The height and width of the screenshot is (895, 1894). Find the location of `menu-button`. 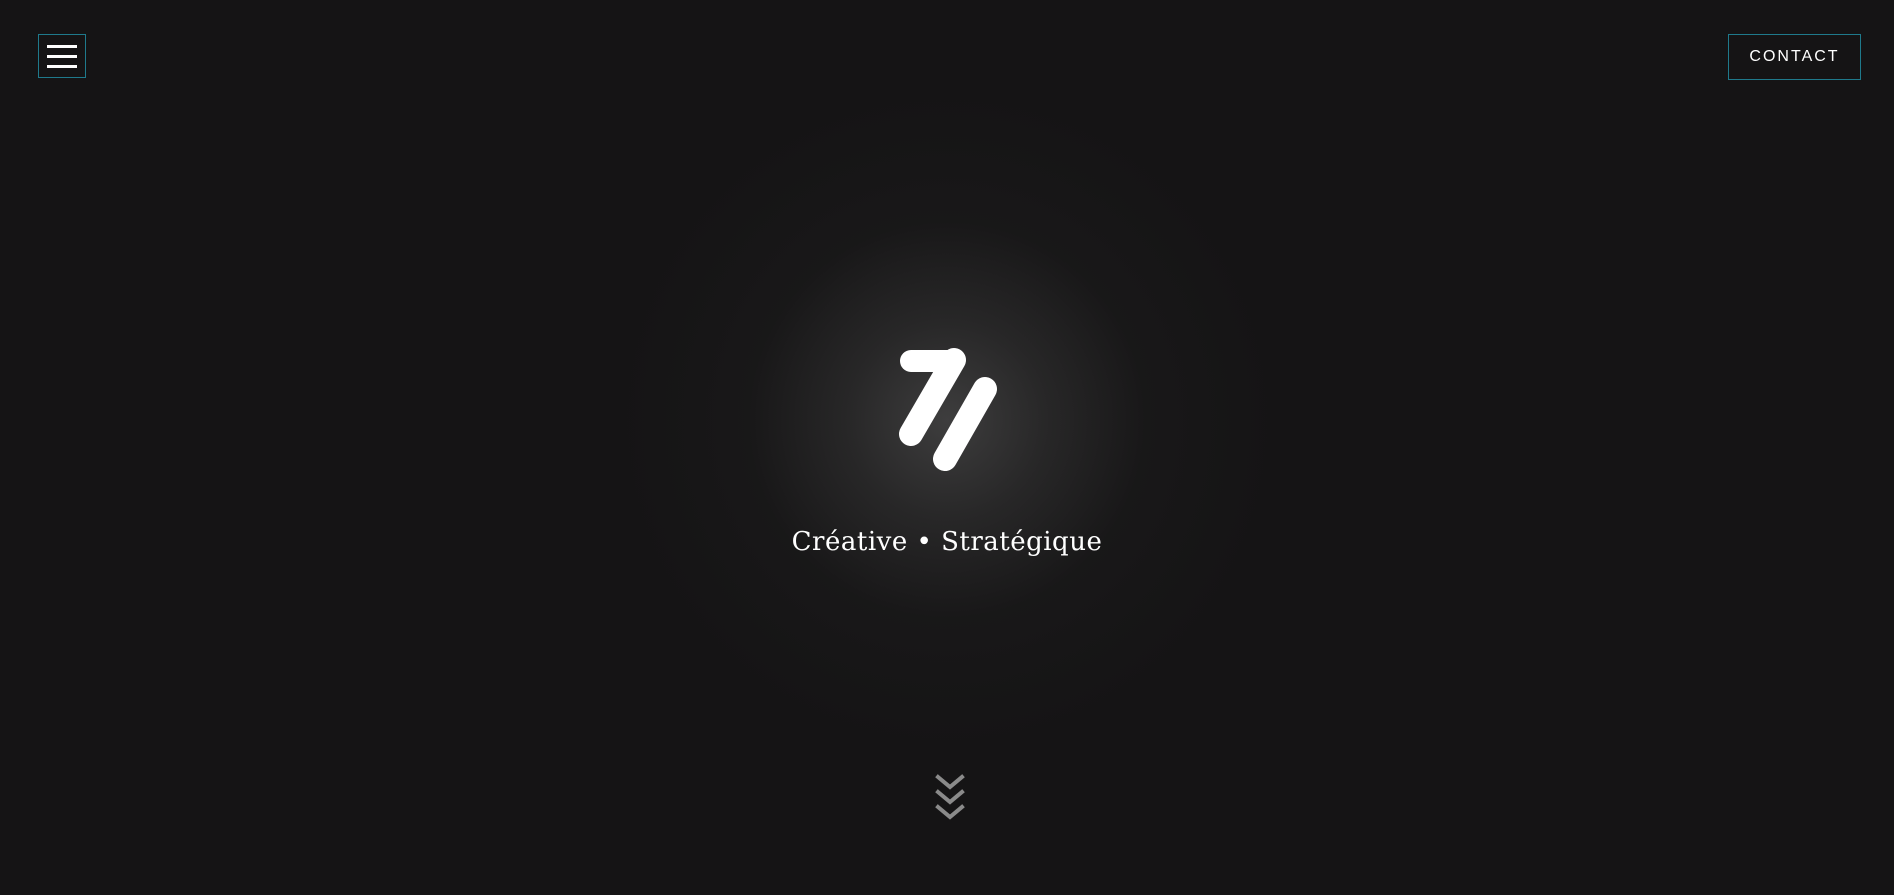

menu-button is located at coordinates (62, 56).